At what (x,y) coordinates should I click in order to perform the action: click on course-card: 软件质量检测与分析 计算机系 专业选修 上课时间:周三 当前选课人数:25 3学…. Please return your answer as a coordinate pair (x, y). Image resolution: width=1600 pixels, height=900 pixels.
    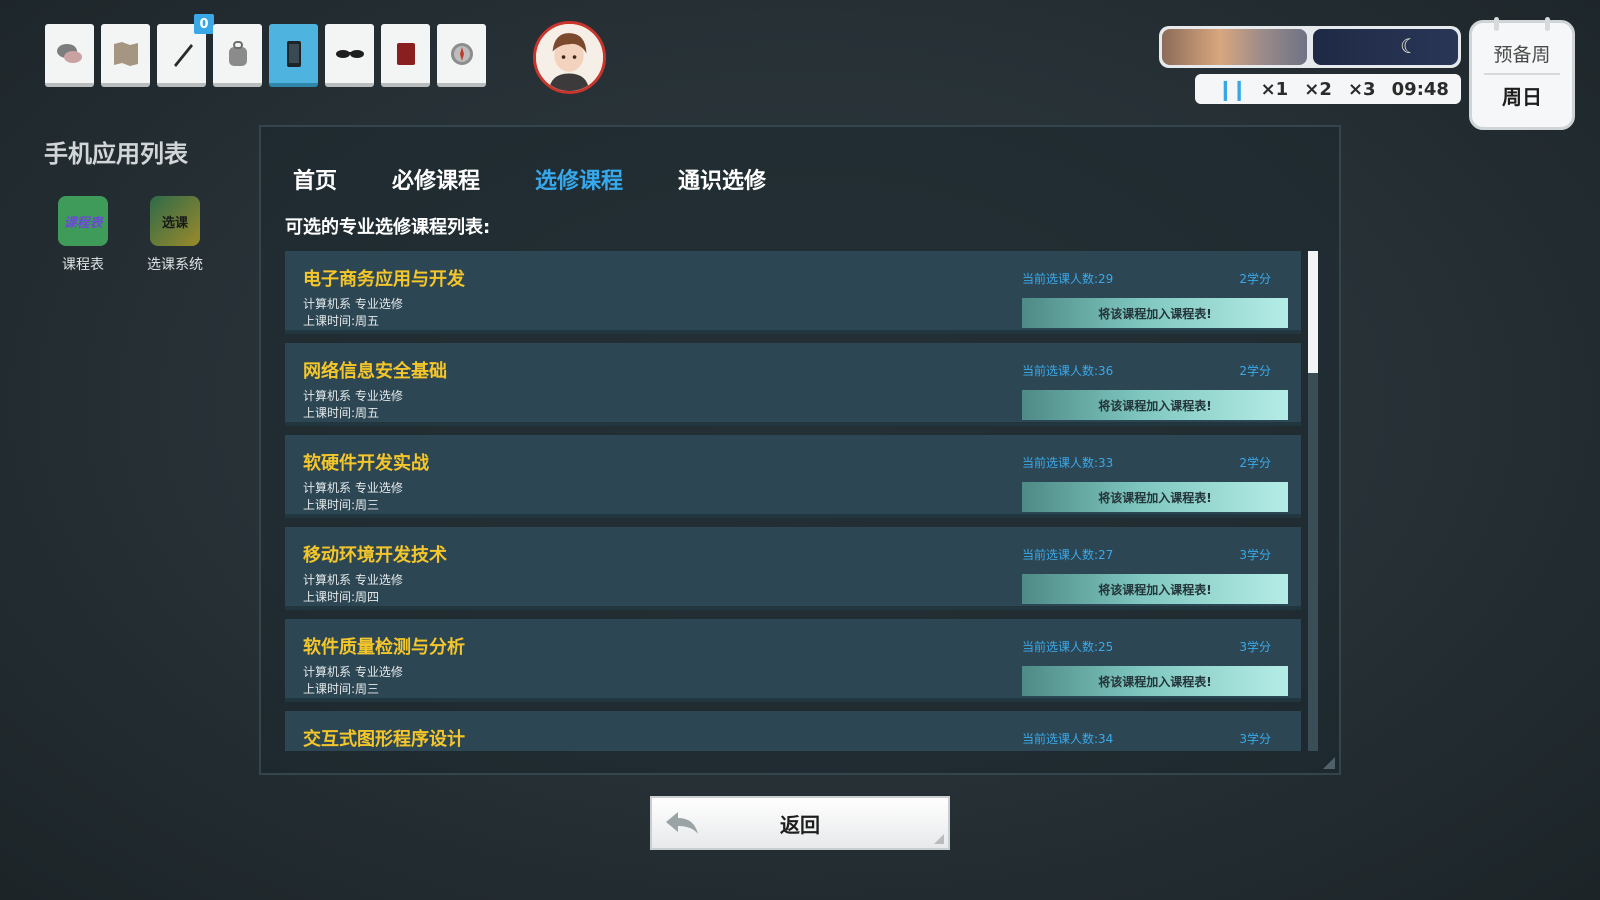
    Looking at the image, I should click on (793, 660).